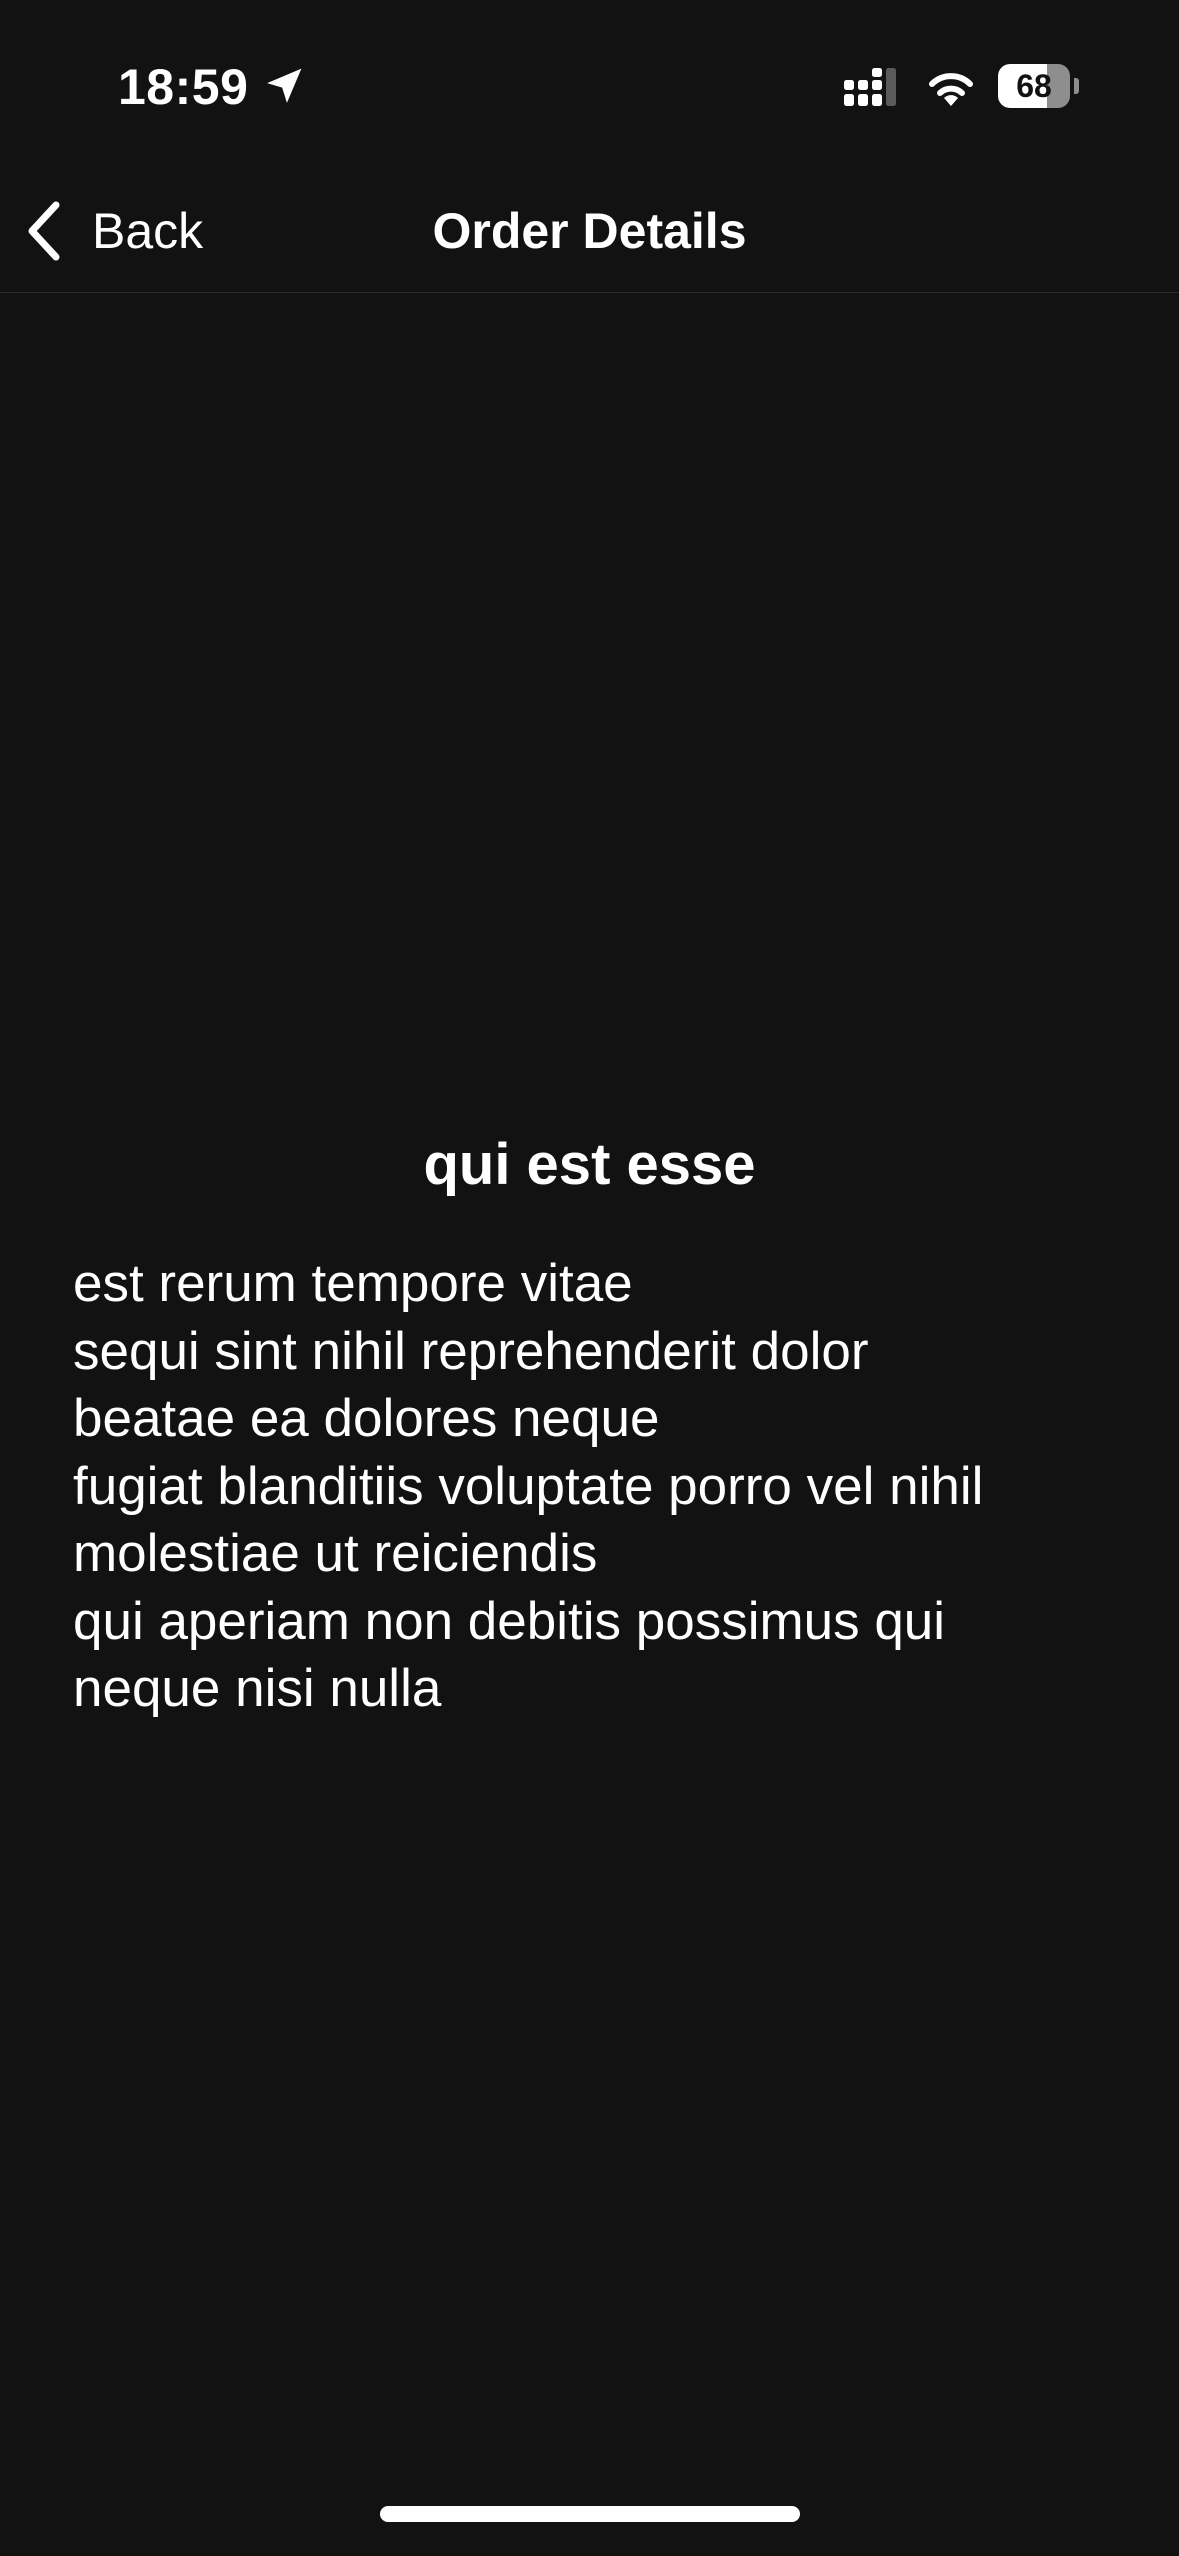 This screenshot has width=1179, height=2556. Describe the element at coordinates (951, 89) in the screenshot. I see `wifi-icon` at that location.